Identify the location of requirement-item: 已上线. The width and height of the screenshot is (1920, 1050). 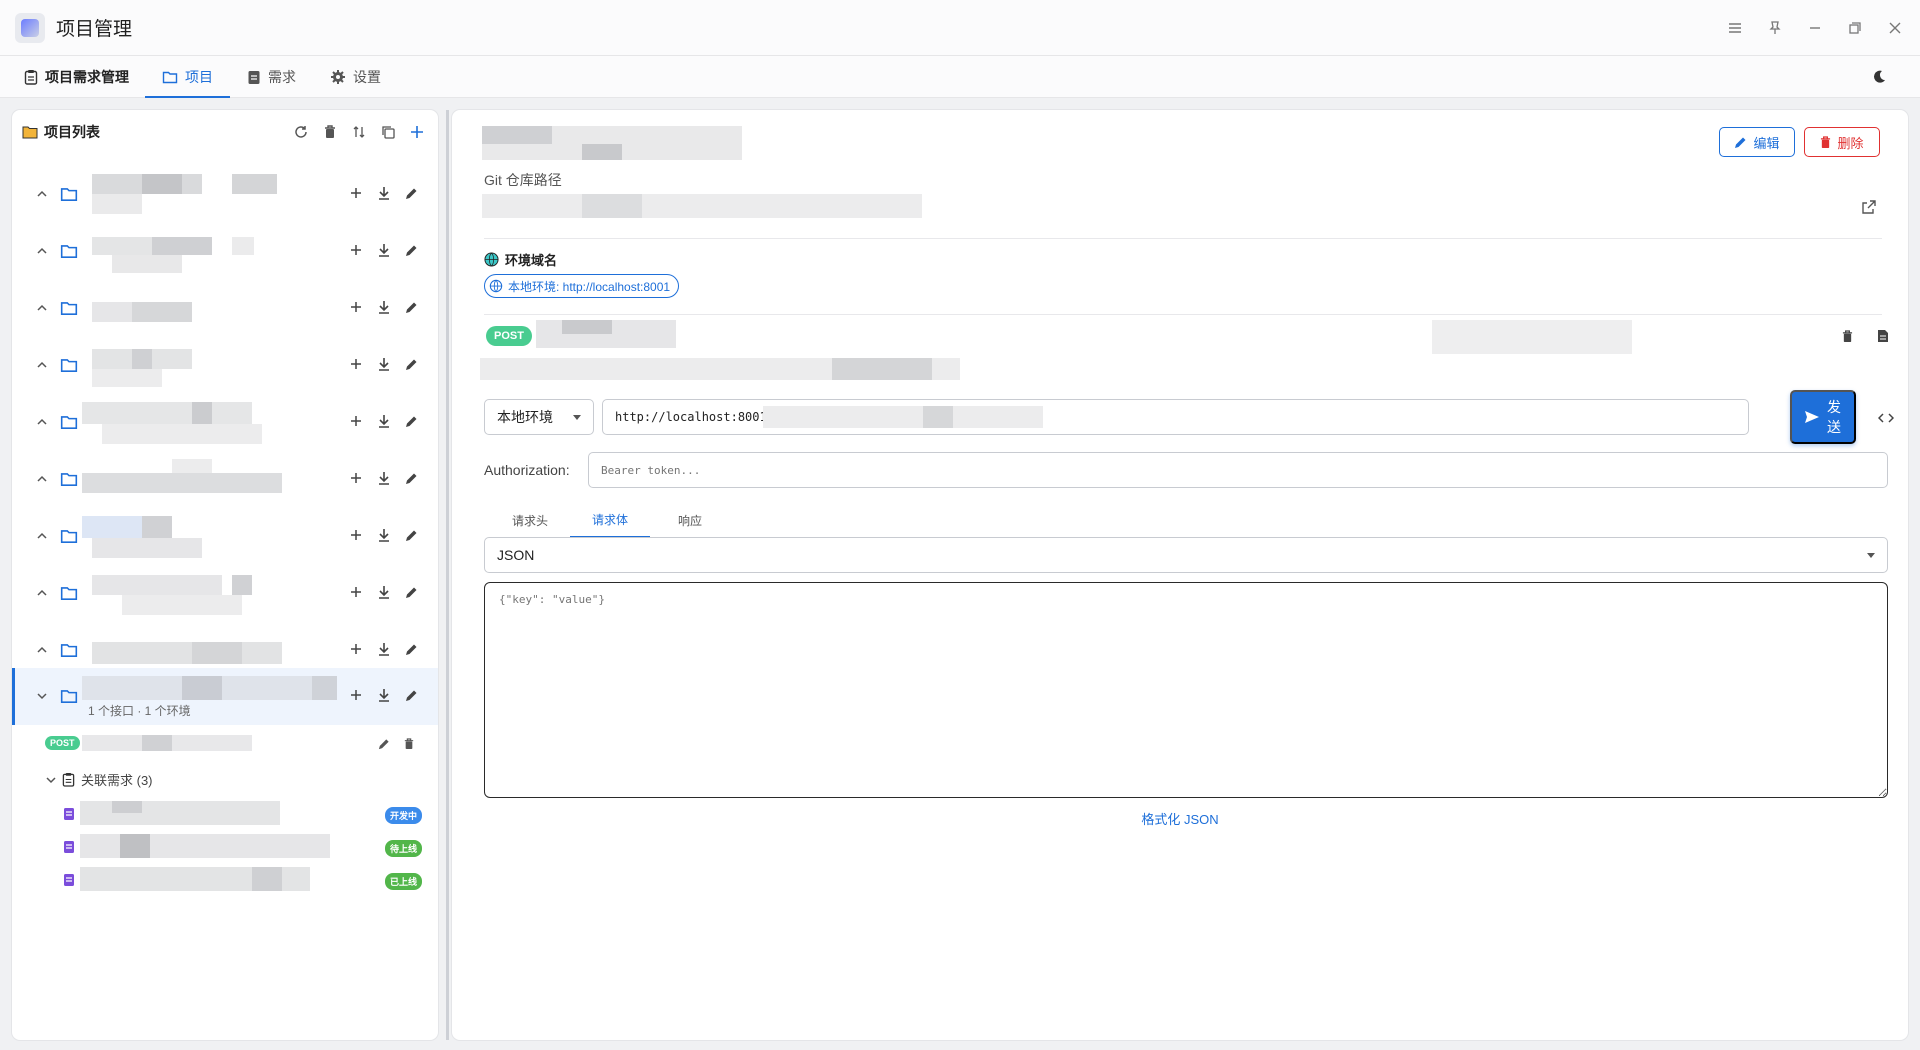
(225, 879).